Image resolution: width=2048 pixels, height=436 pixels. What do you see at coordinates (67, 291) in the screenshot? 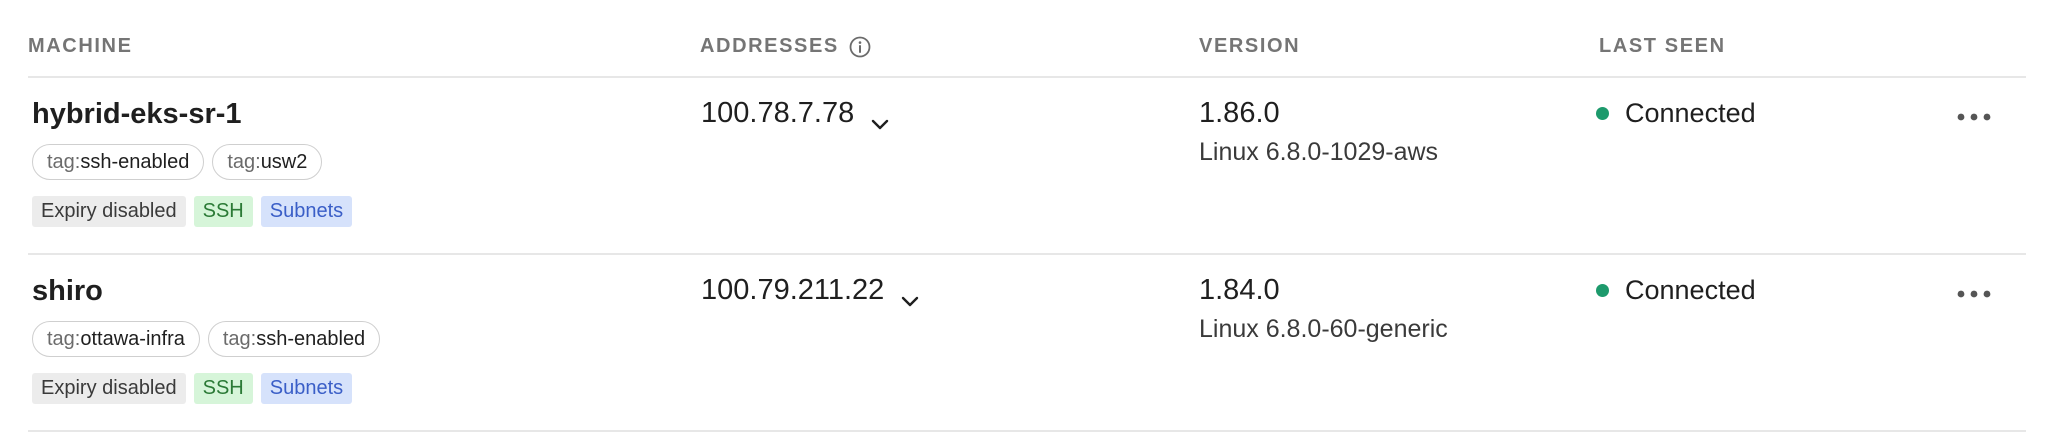
I see `machine-name: shiro` at bounding box center [67, 291].